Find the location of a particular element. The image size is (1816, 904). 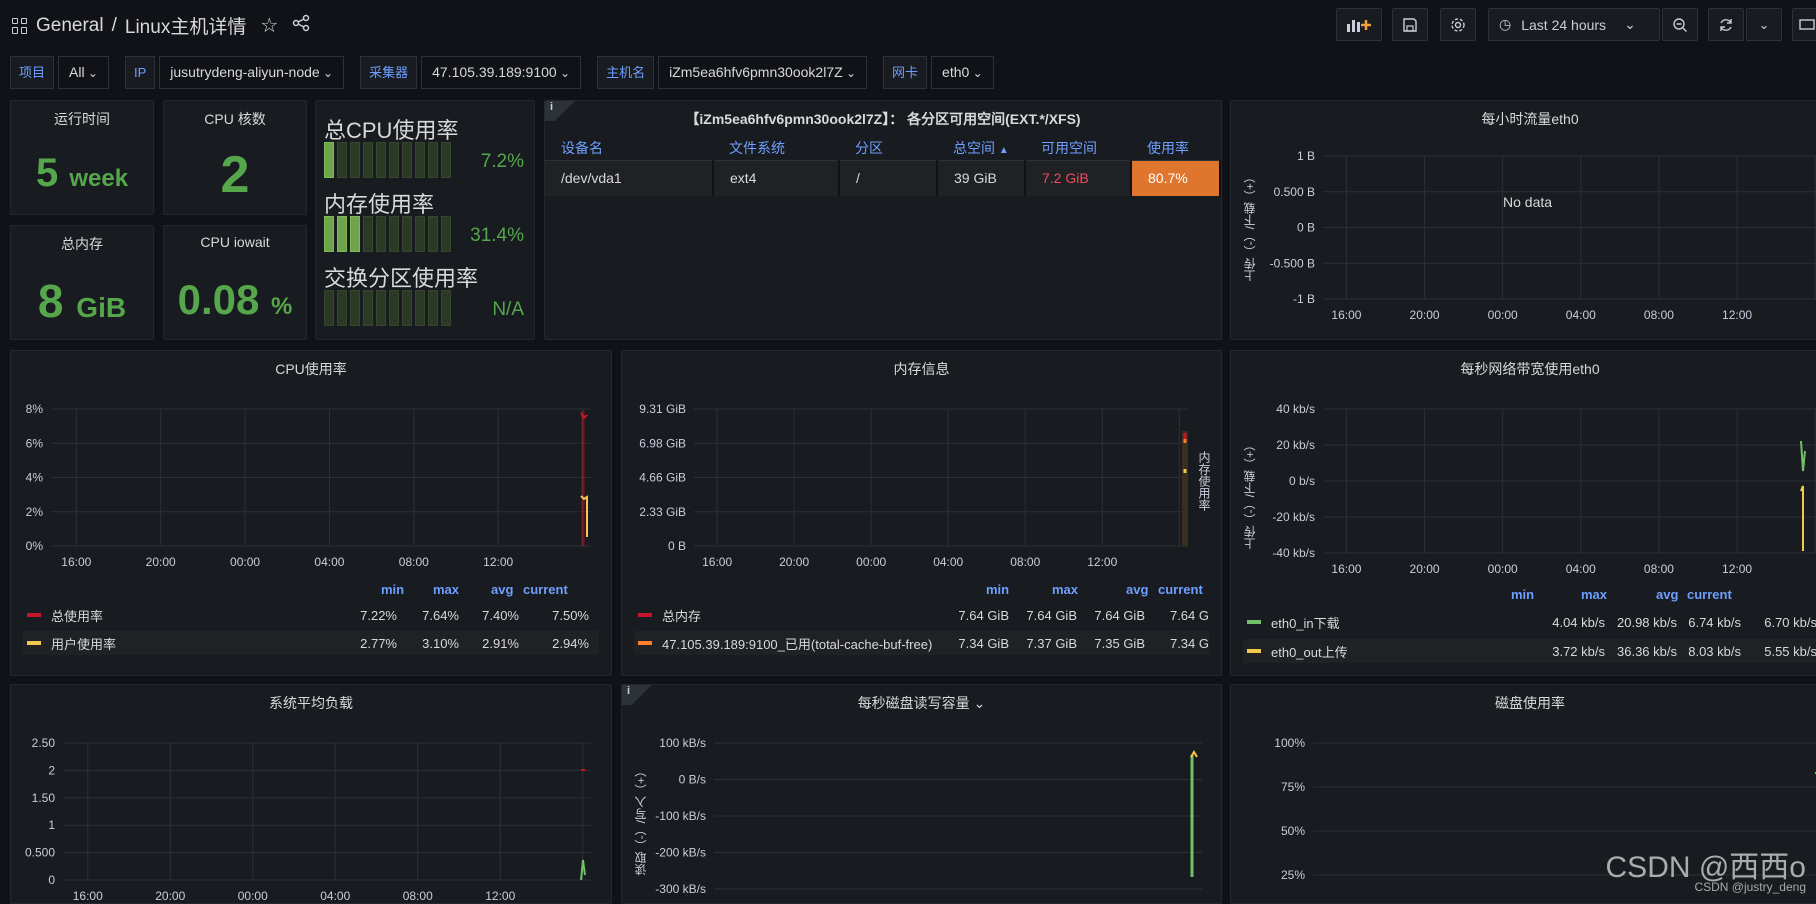

stat-uptime-panel: 运行时间 5 week is located at coordinates (82, 157).